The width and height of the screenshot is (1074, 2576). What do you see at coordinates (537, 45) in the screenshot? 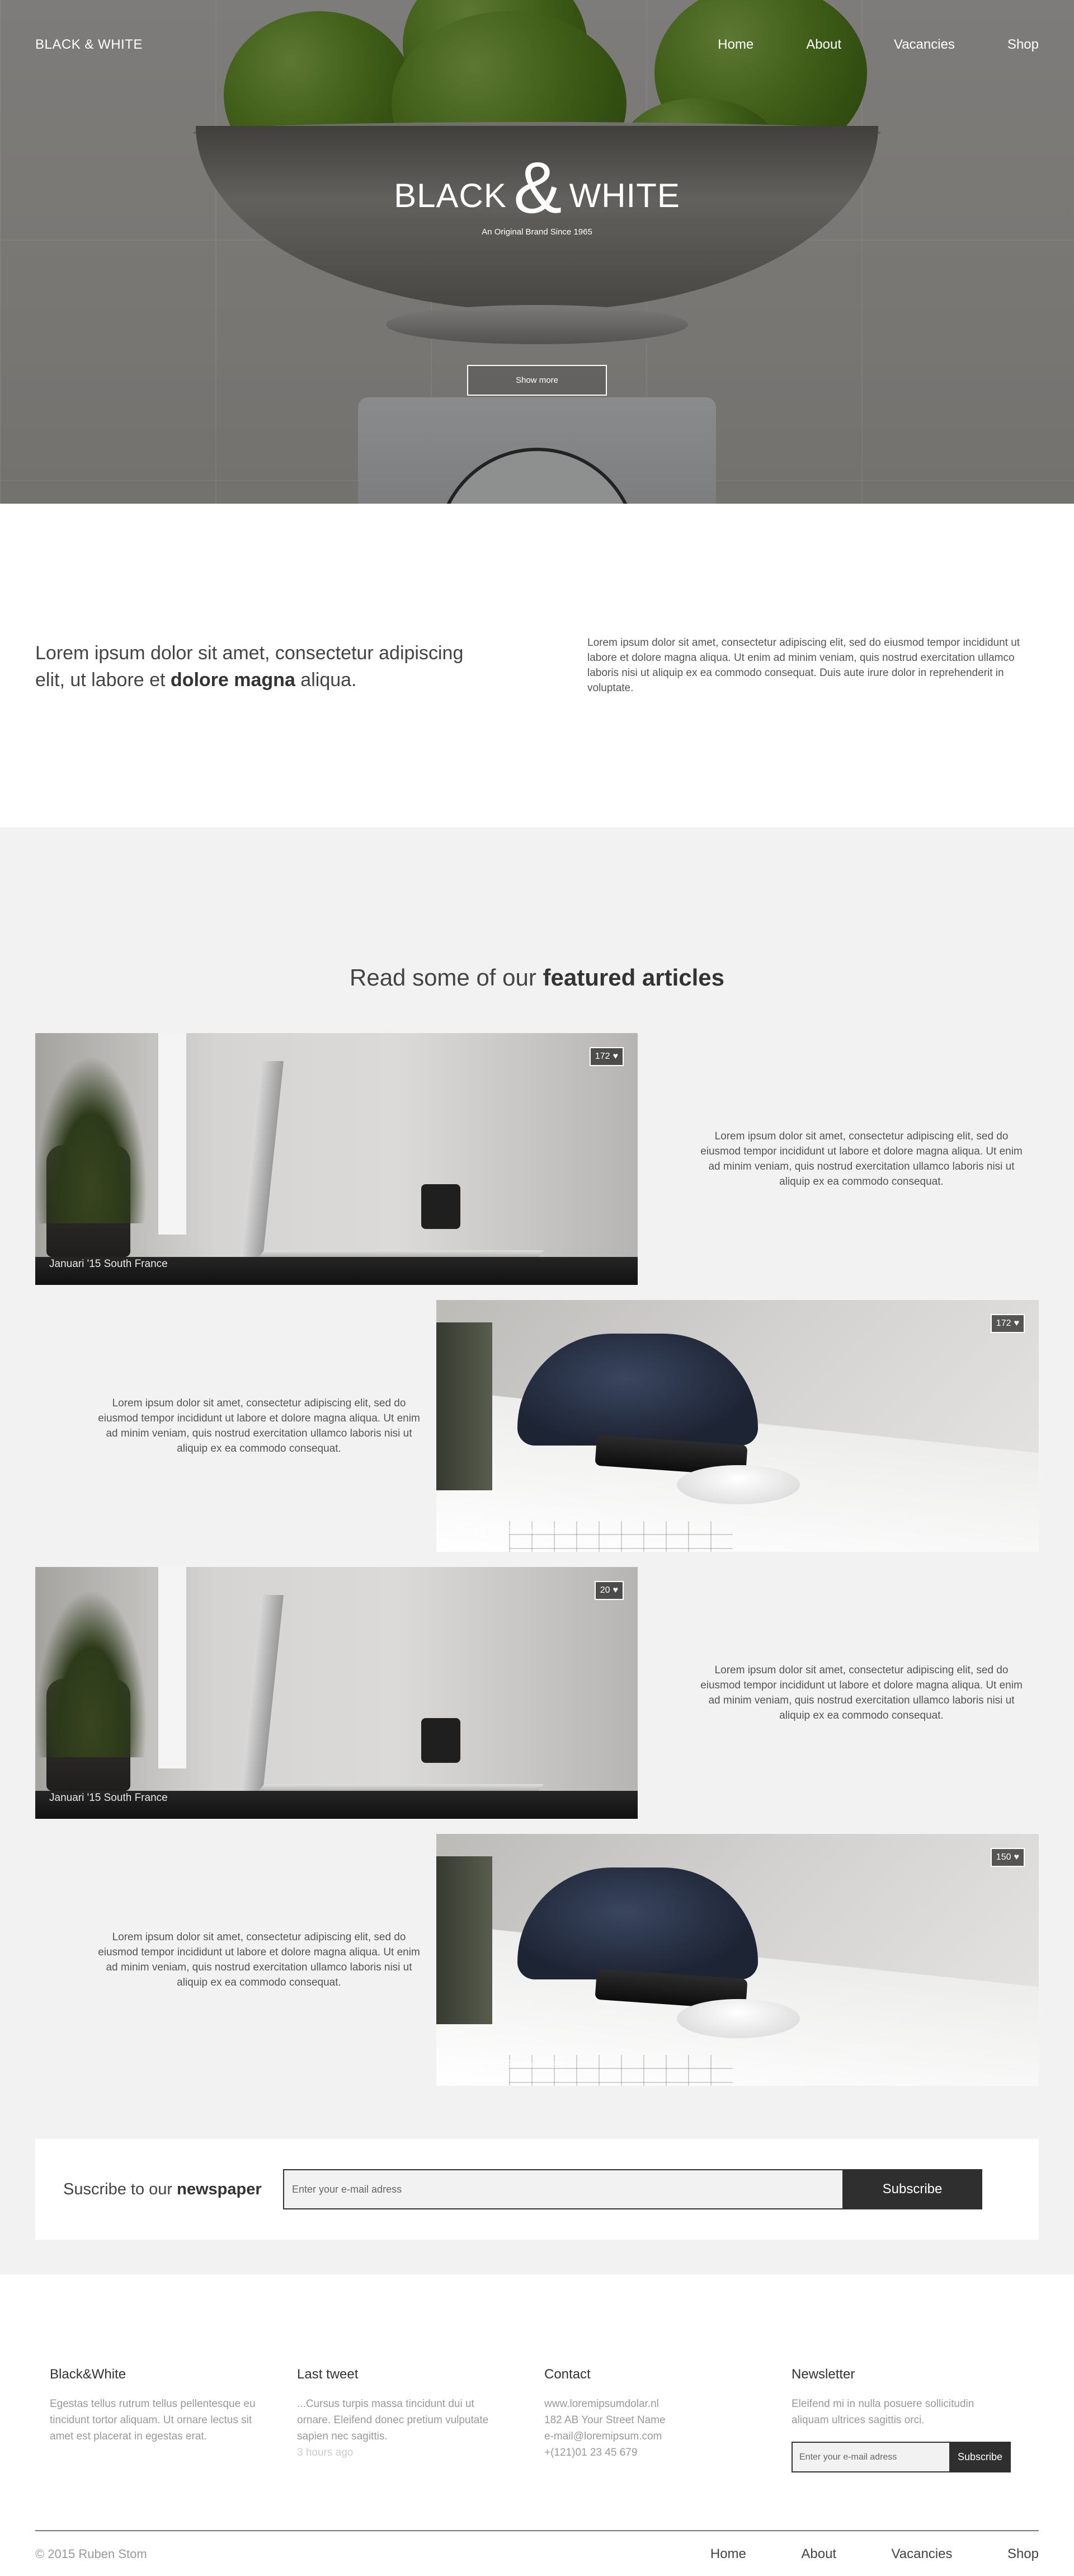
I see `top-nav: BLACK & WHITE Home About Vacancies Shop` at bounding box center [537, 45].